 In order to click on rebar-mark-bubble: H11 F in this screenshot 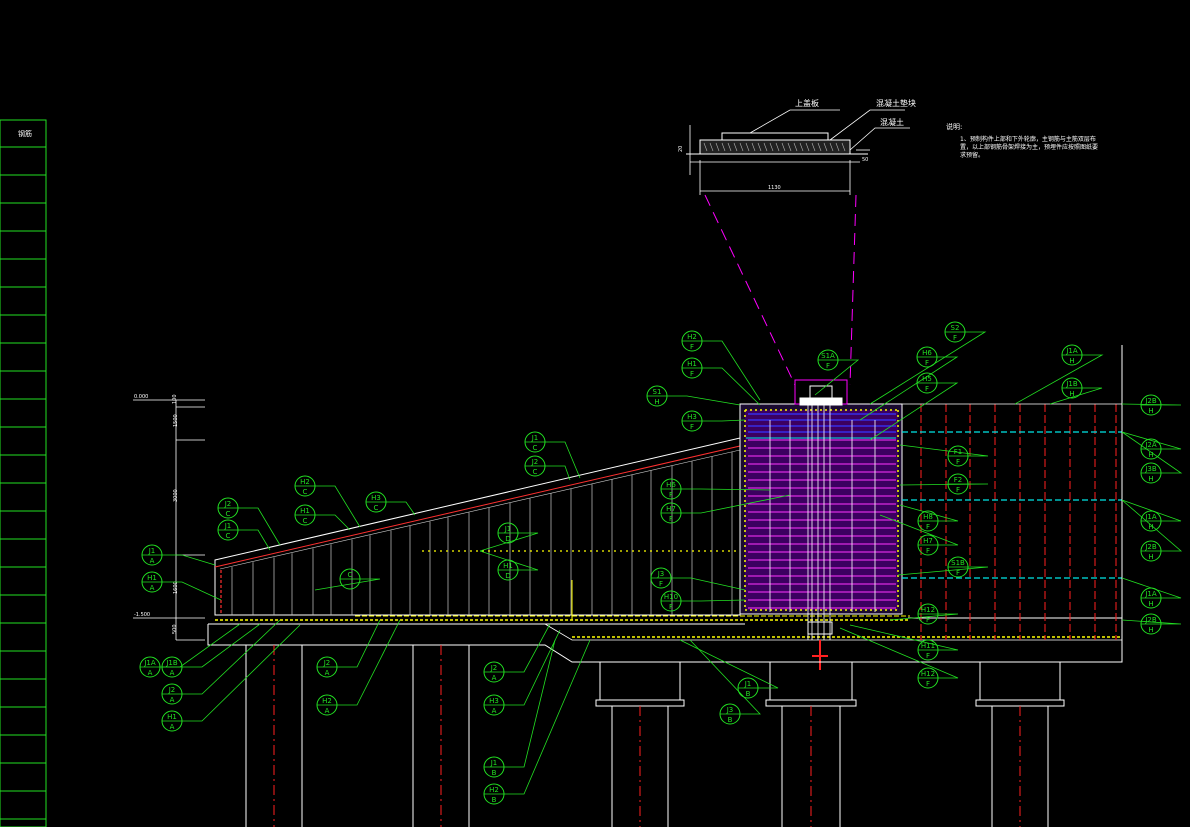, I will do `click(928, 650)`.